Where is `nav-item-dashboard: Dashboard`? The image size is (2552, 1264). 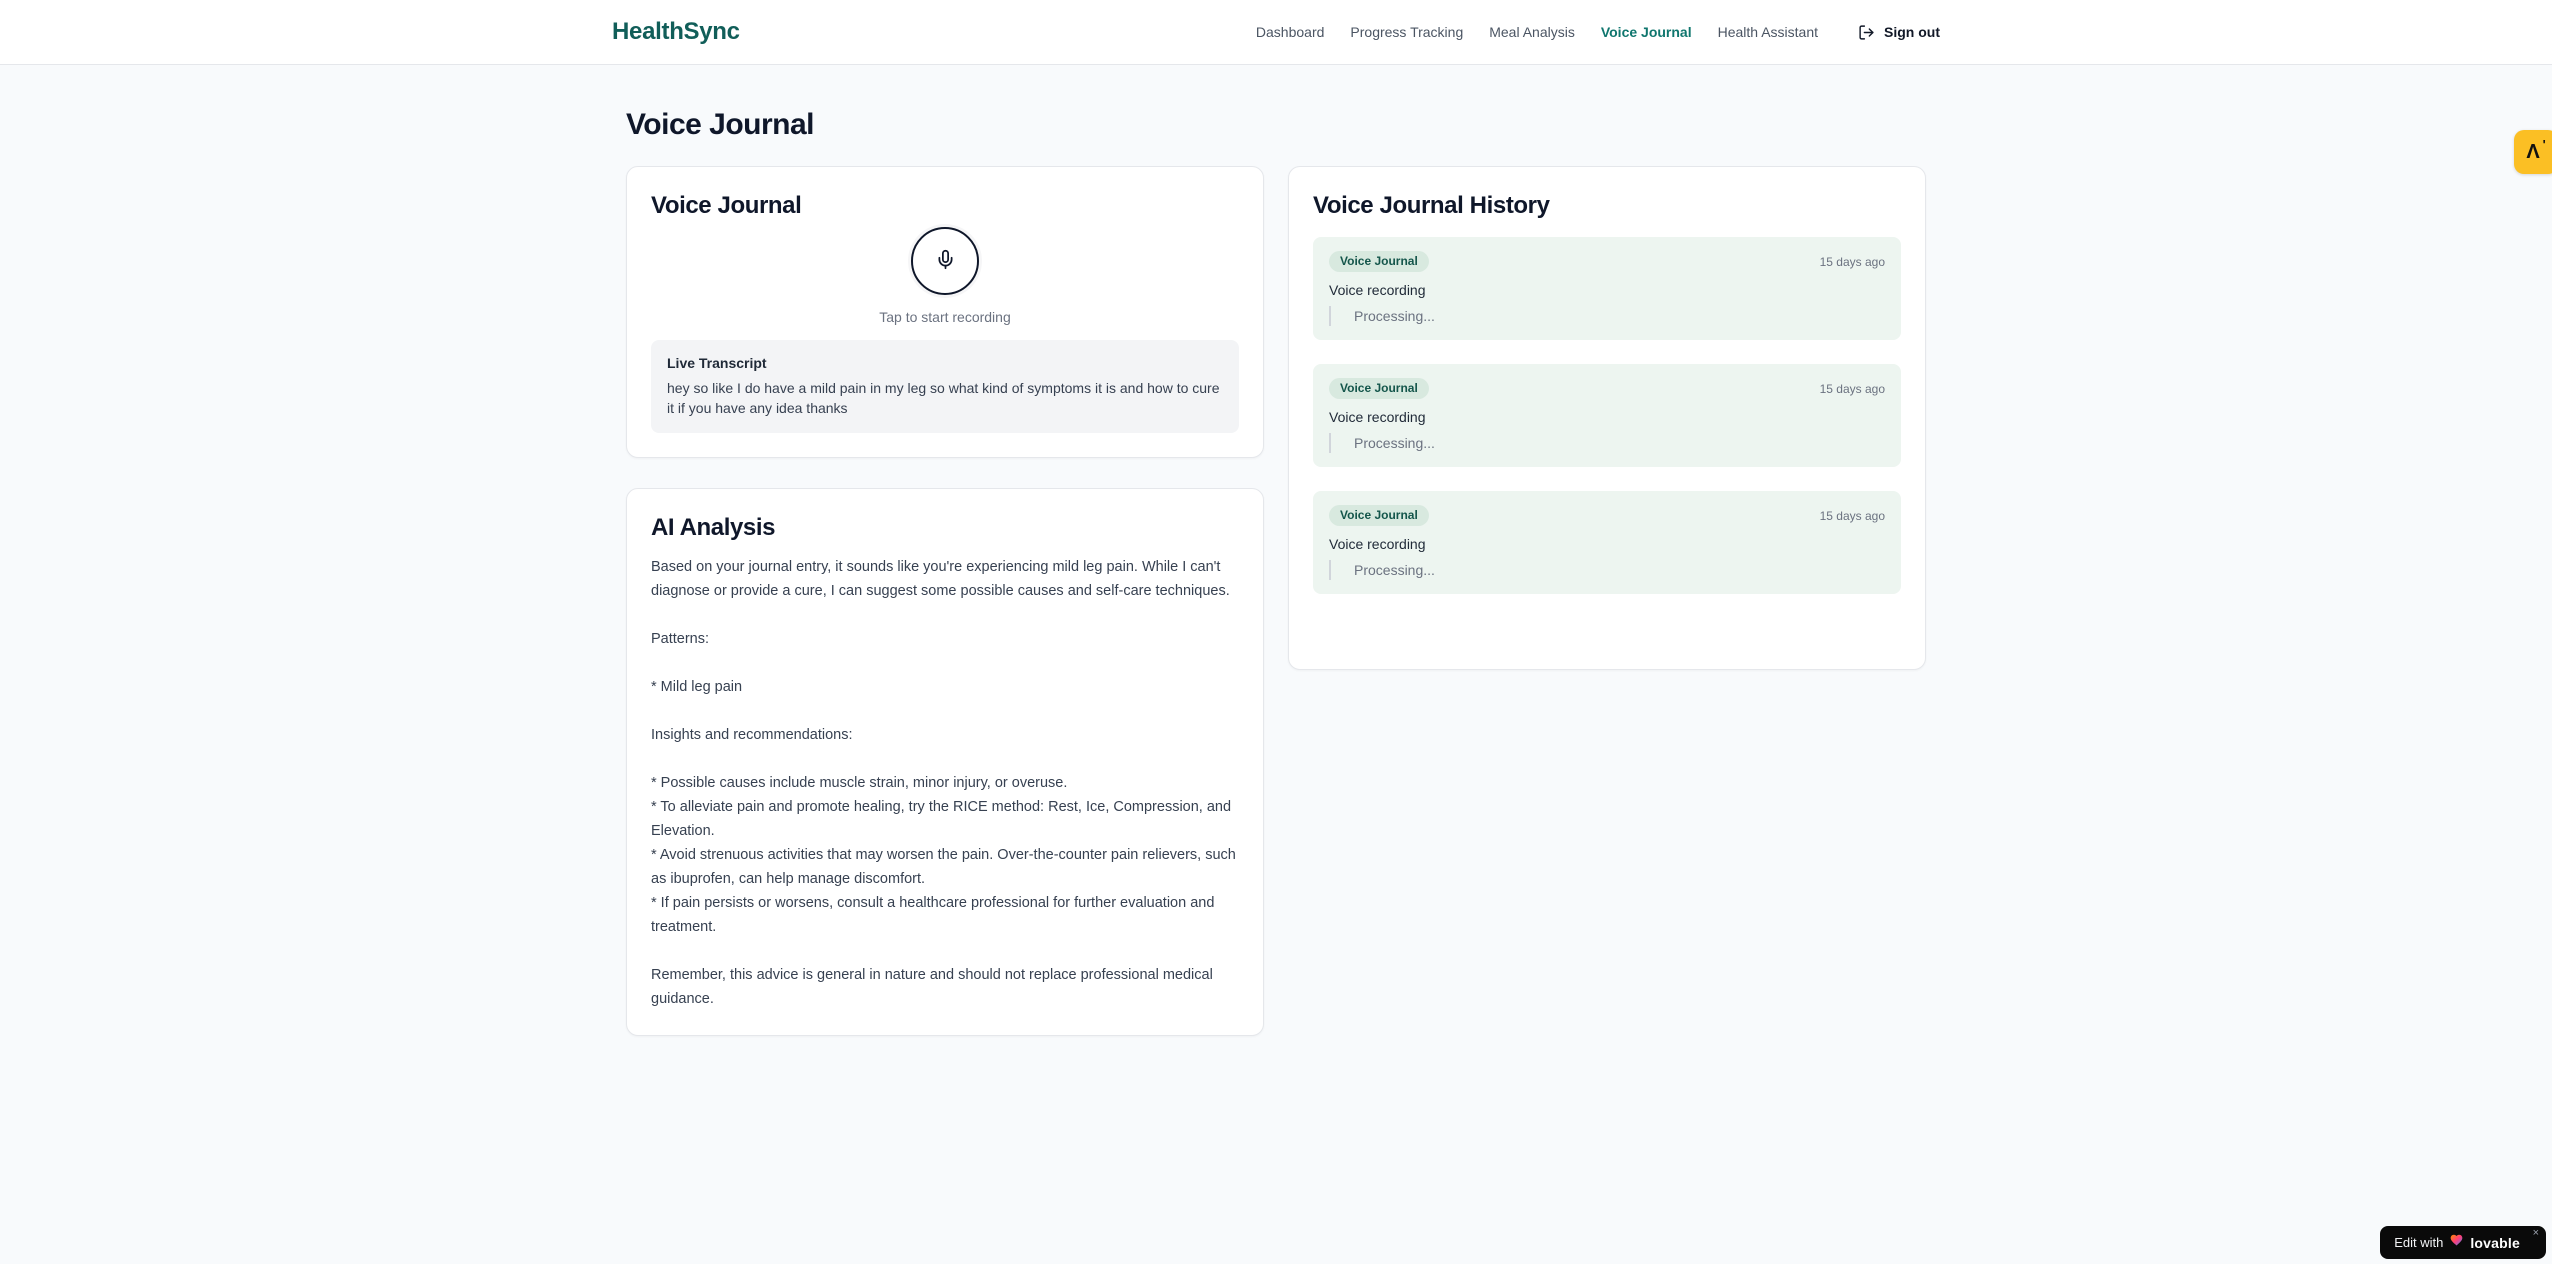
nav-item-dashboard: Dashboard is located at coordinates (1290, 32).